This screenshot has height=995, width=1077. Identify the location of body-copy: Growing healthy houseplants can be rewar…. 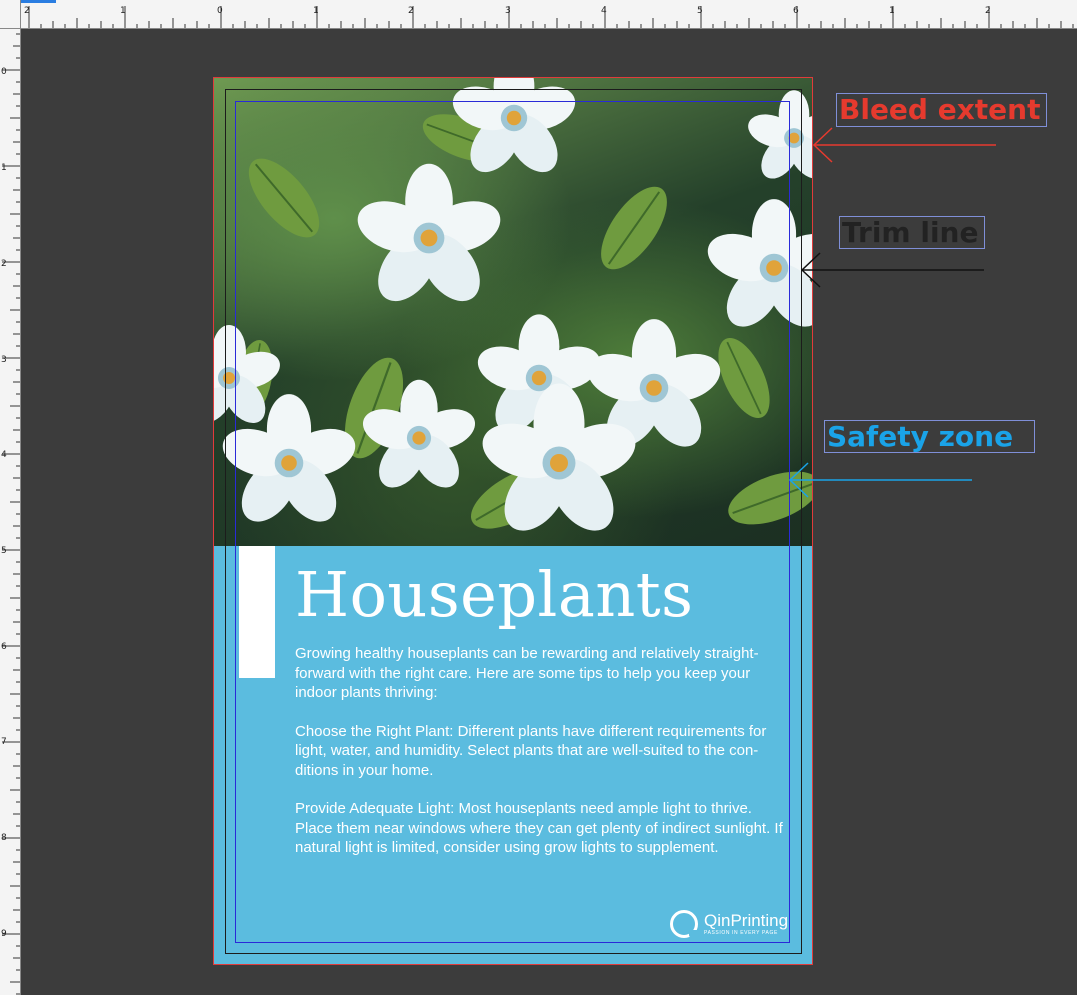
(540, 760).